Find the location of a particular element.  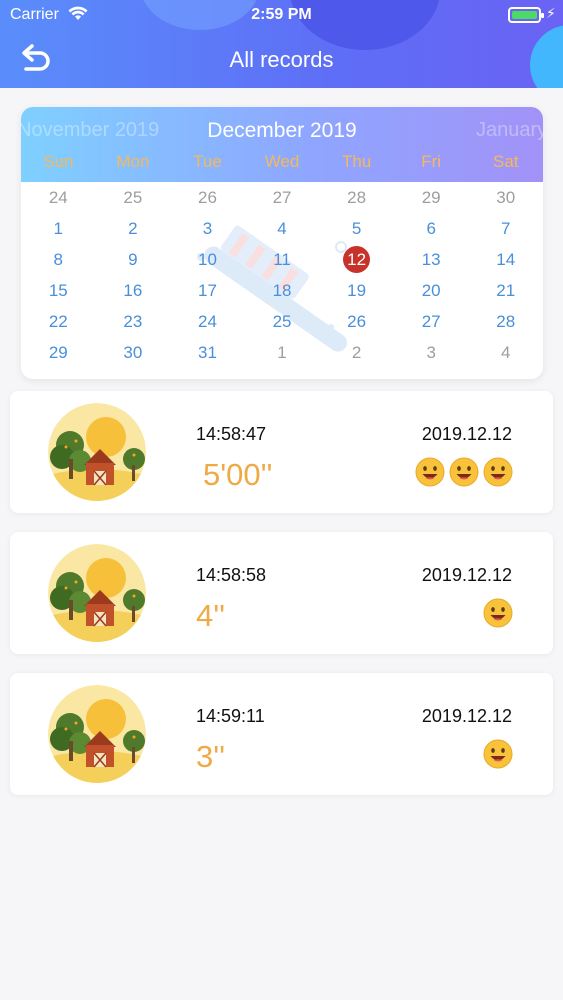

app-header: Carrier 2:59 PM ⚡ All records is located at coordinates (281, 44).